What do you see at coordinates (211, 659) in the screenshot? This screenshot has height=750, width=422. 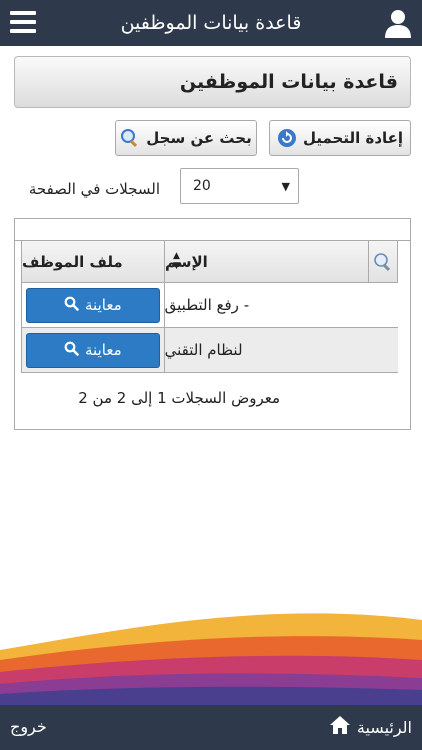 I see `decorative-waves` at bounding box center [211, 659].